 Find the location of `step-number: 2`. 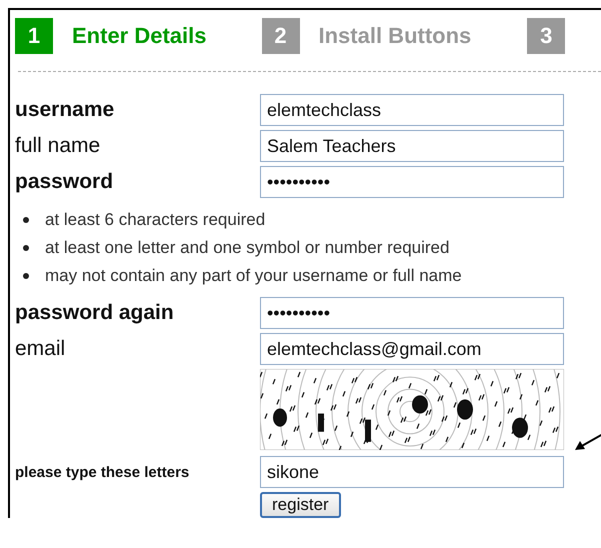

step-number: 2 is located at coordinates (281, 36).